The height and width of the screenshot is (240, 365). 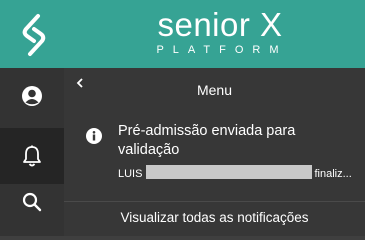 I want to click on panel-title: Menu, so click(x=214, y=90).